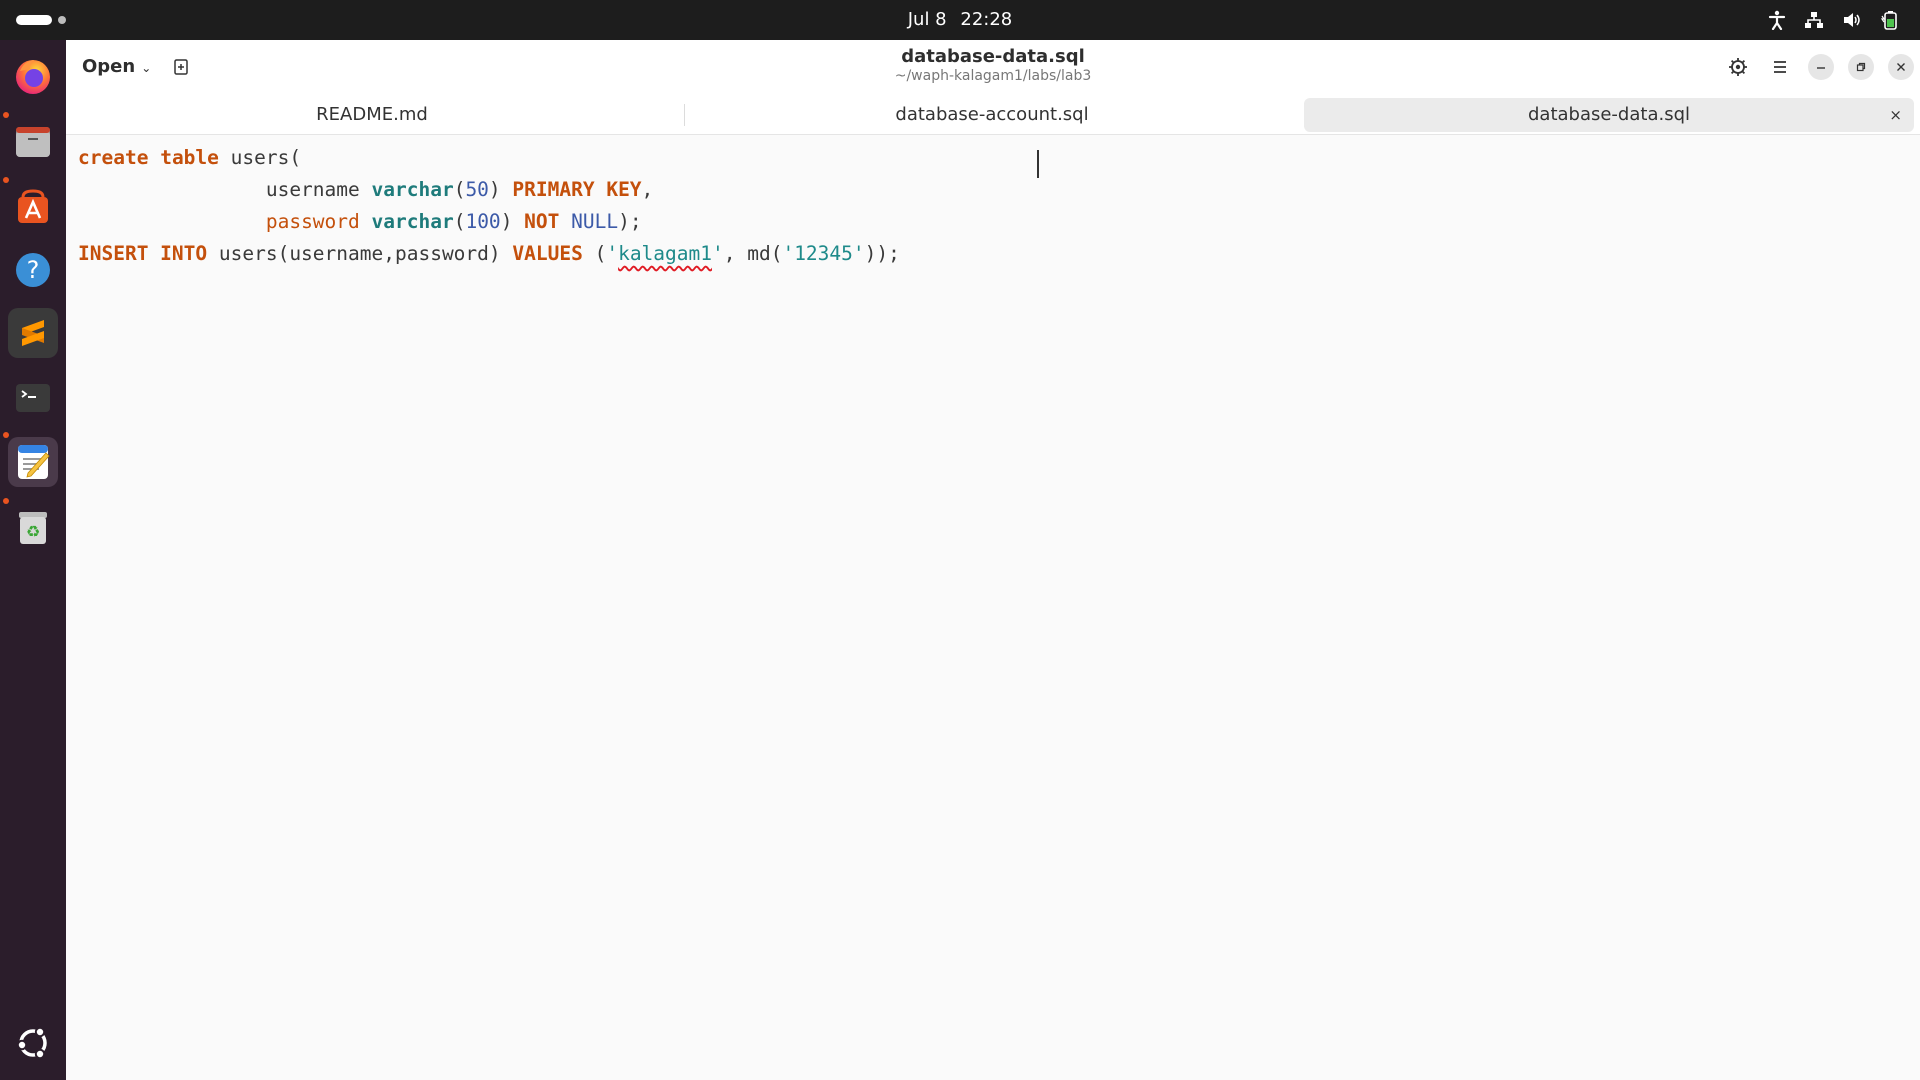 The width and height of the screenshot is (1920, 1080). I want to click on misspelled-word: kalagam1, so click(665, 253).